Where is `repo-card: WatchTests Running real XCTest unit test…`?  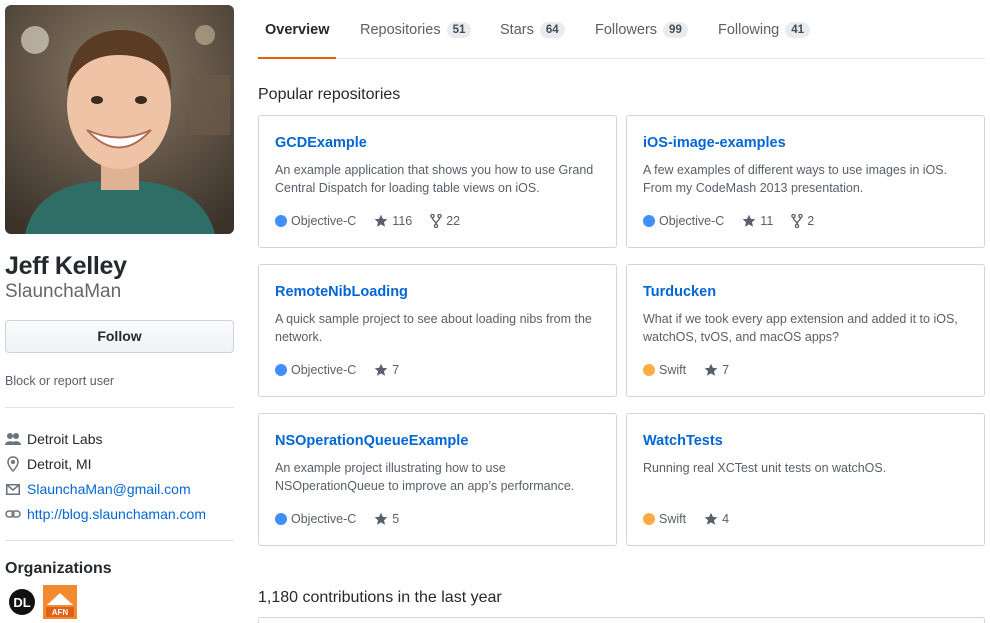 repo-card: WatchTests Running real XCTest unit test… is located at coordinates (805, 479).